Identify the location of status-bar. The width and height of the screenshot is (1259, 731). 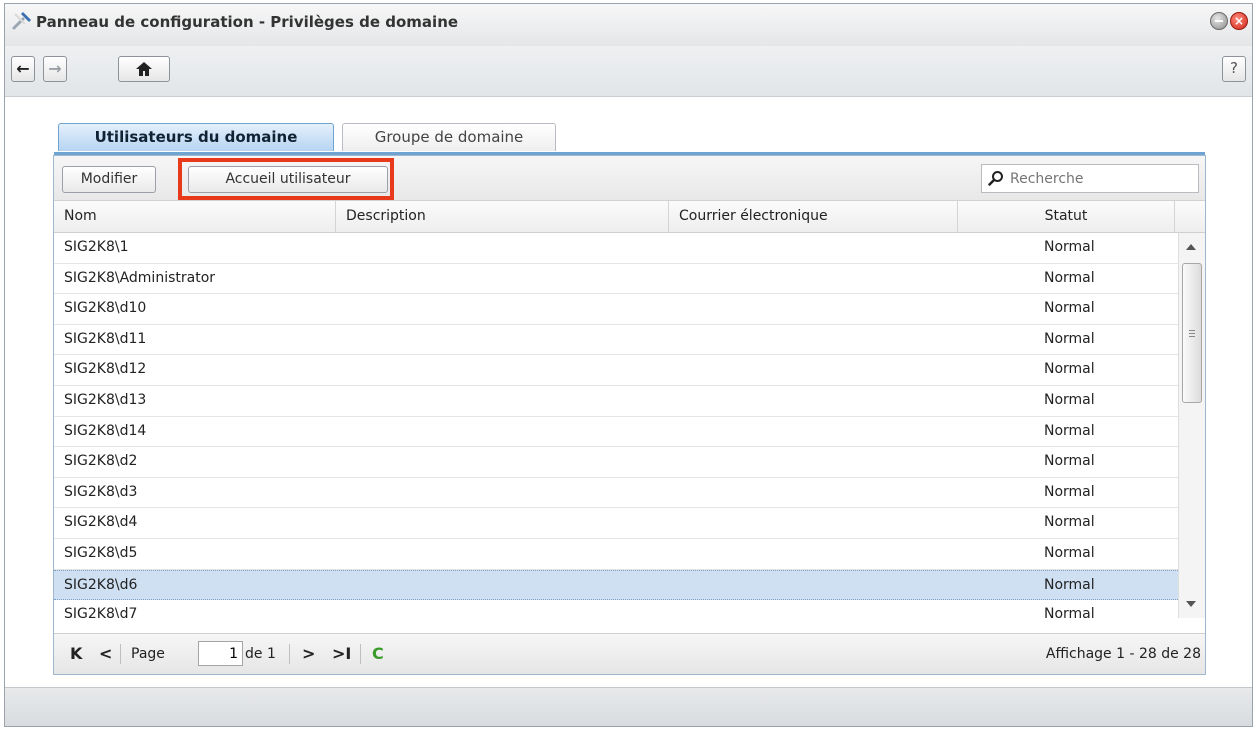
(628, 706).